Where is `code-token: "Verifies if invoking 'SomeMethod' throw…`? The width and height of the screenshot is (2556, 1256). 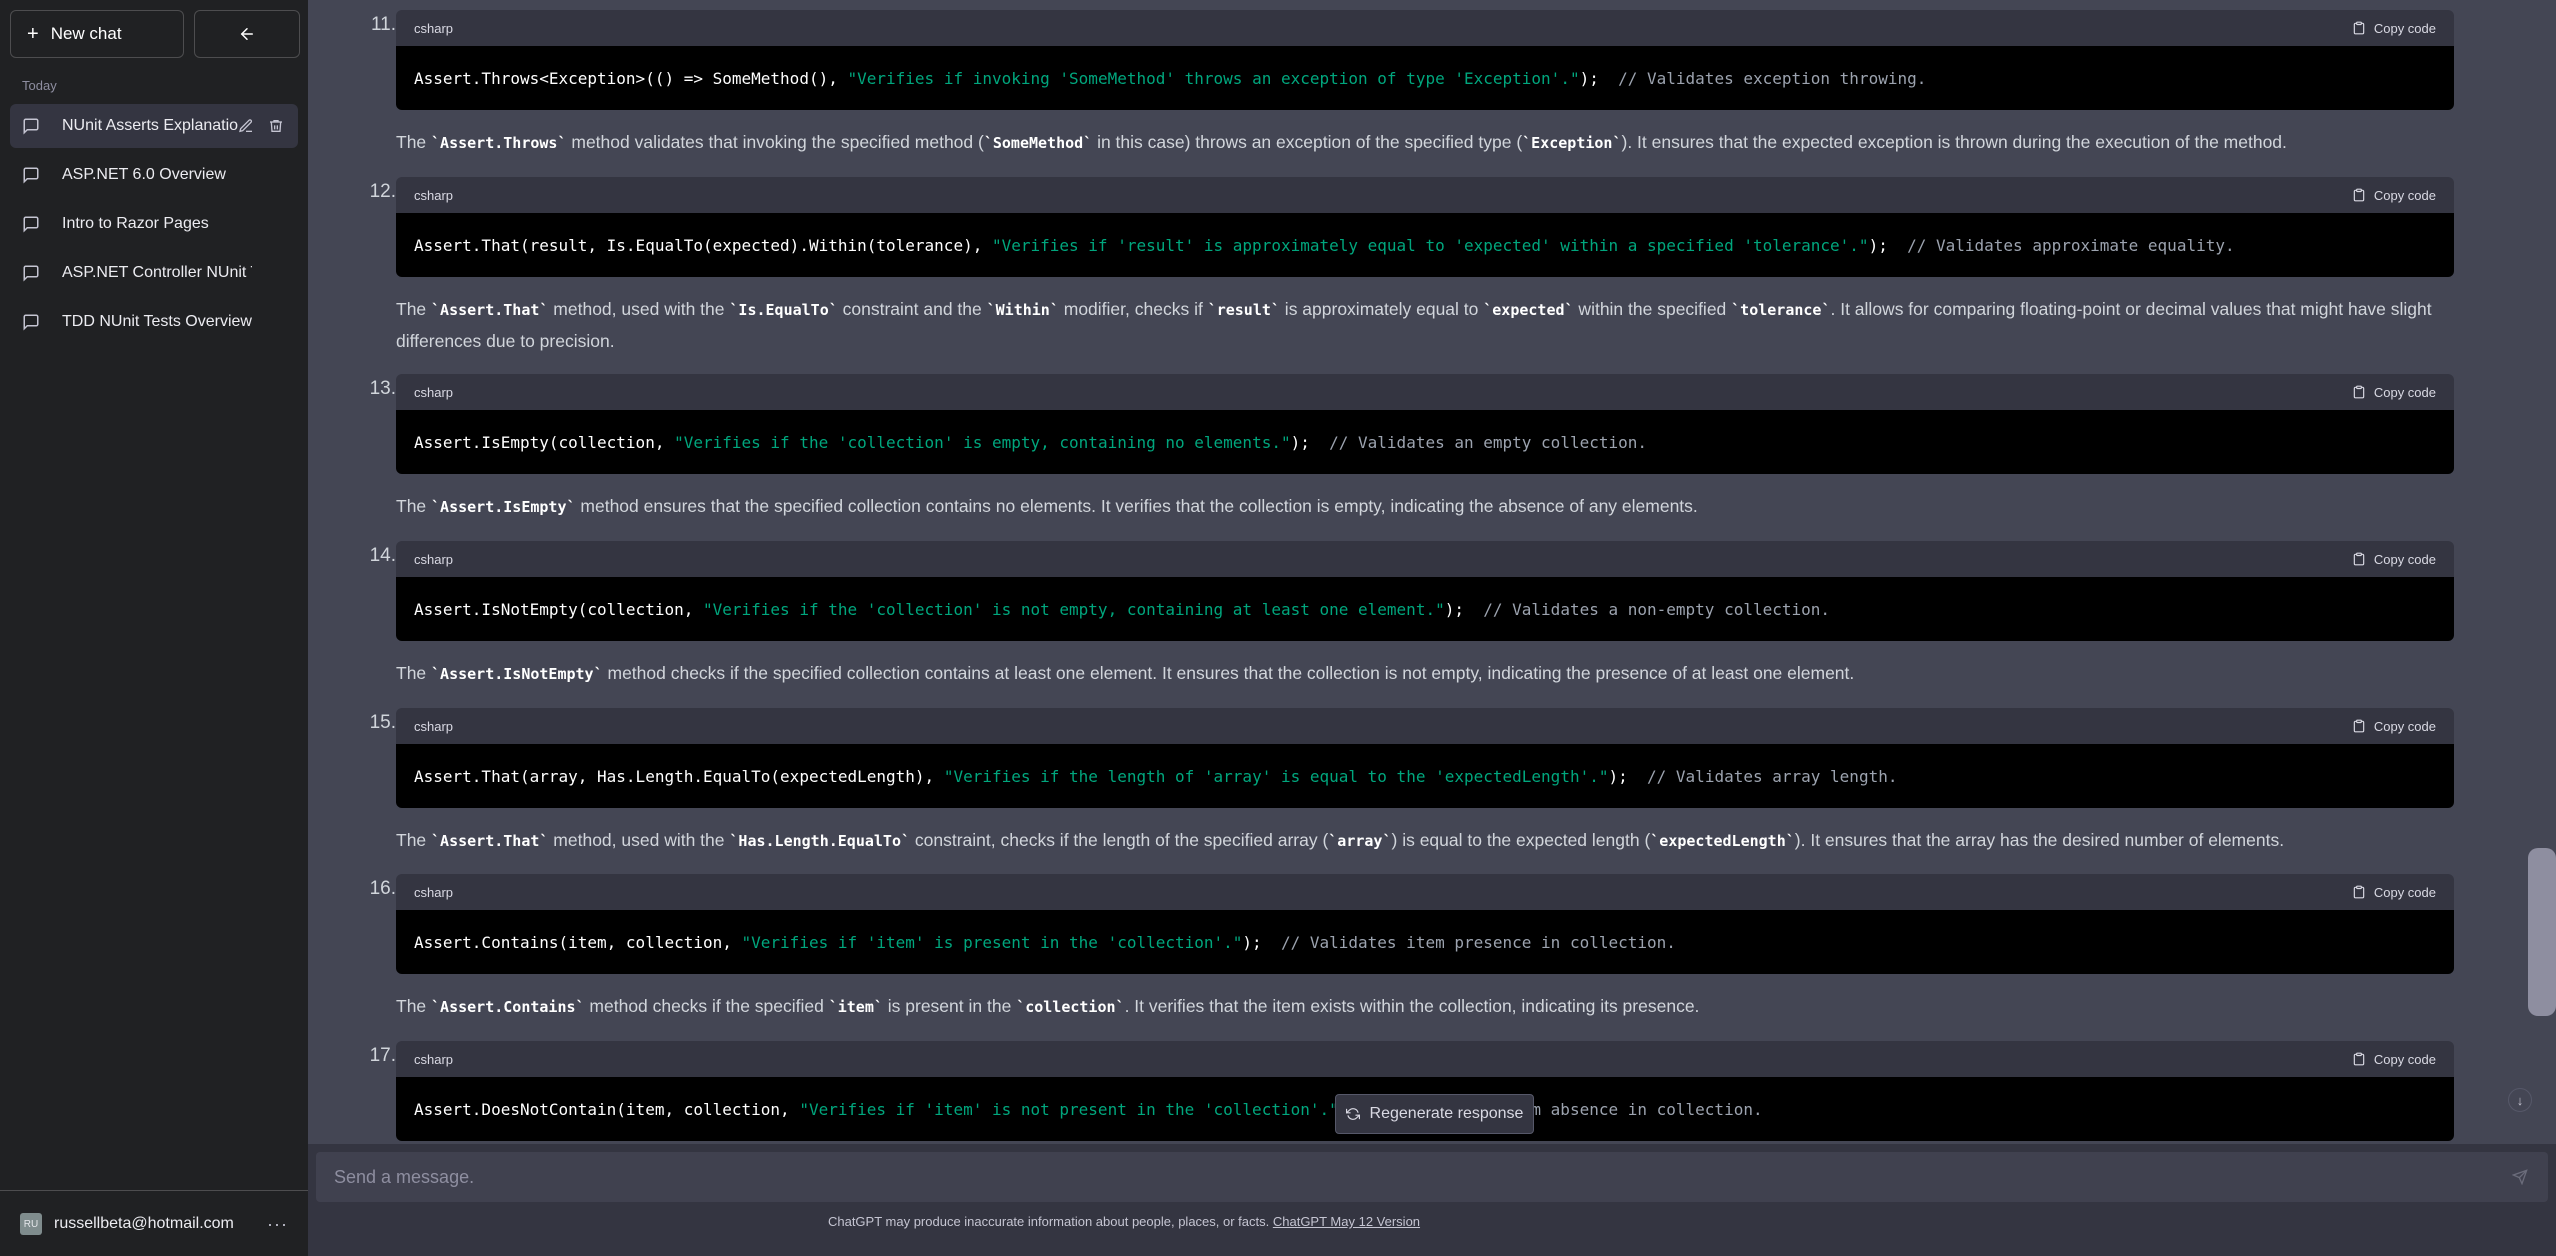
code-token: "Verifies if invoking 'SomeMethod' throw… is located at coordinates (1213, 78).